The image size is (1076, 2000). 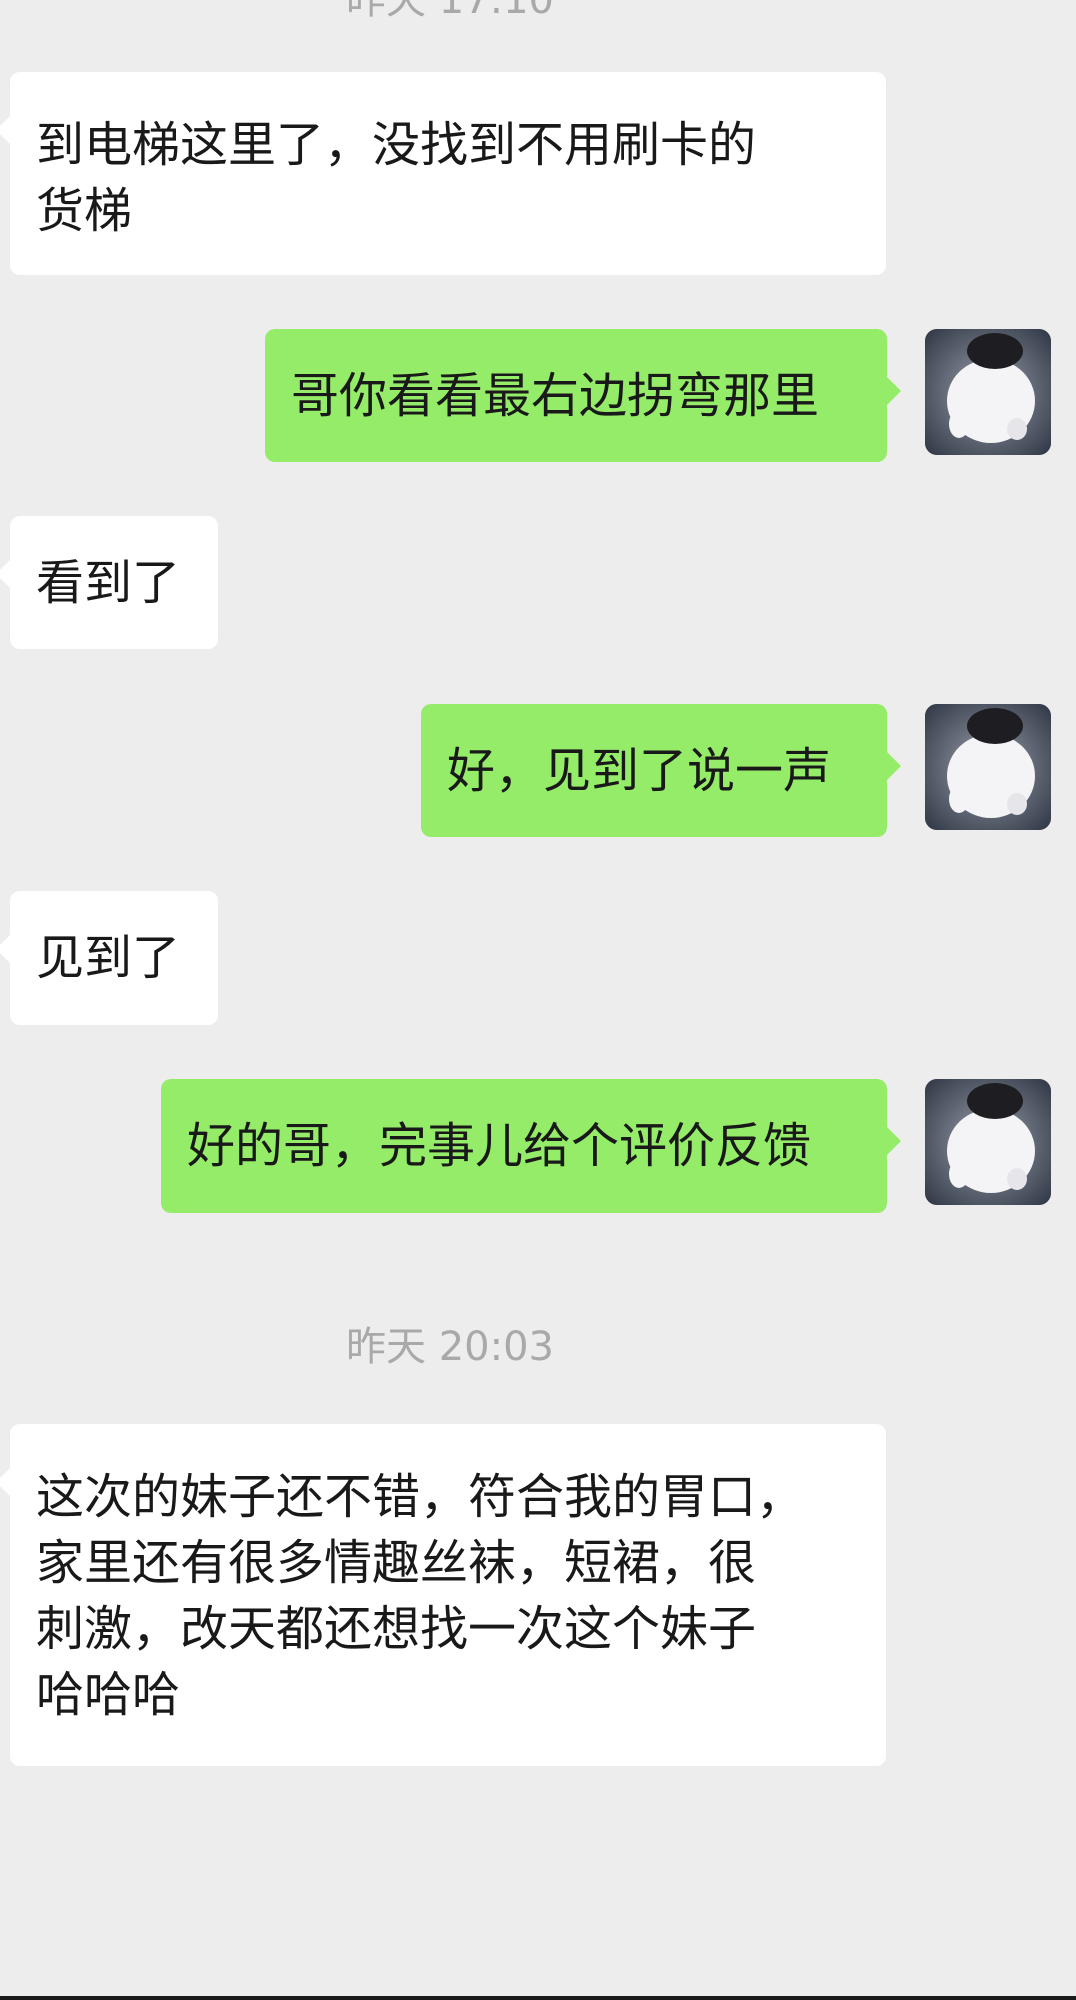 I want to click on message-bubble-outgoing-3: 好的哥，完事儿给个评价反馈, so click(x=531, y=1146).